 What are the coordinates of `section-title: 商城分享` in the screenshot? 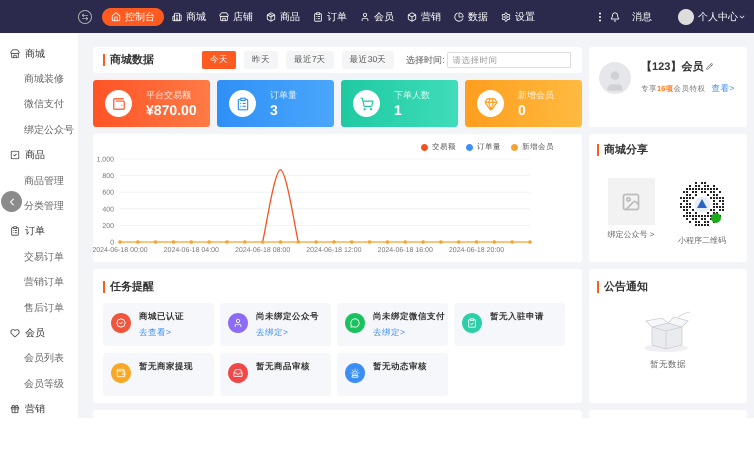 It's located at (668, 150).